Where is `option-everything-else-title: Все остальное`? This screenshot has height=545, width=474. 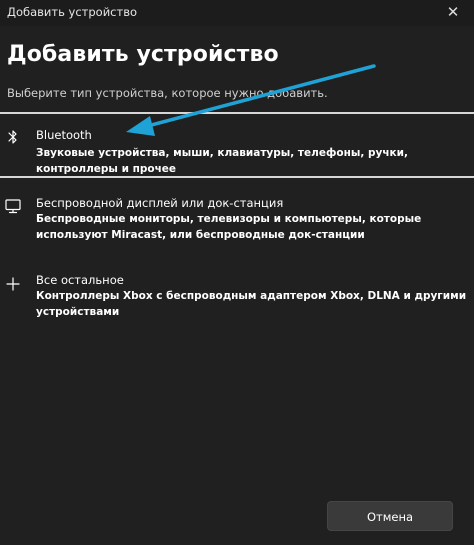 option-everything-else-title: Все остальное is located at coordinates (80, 280).